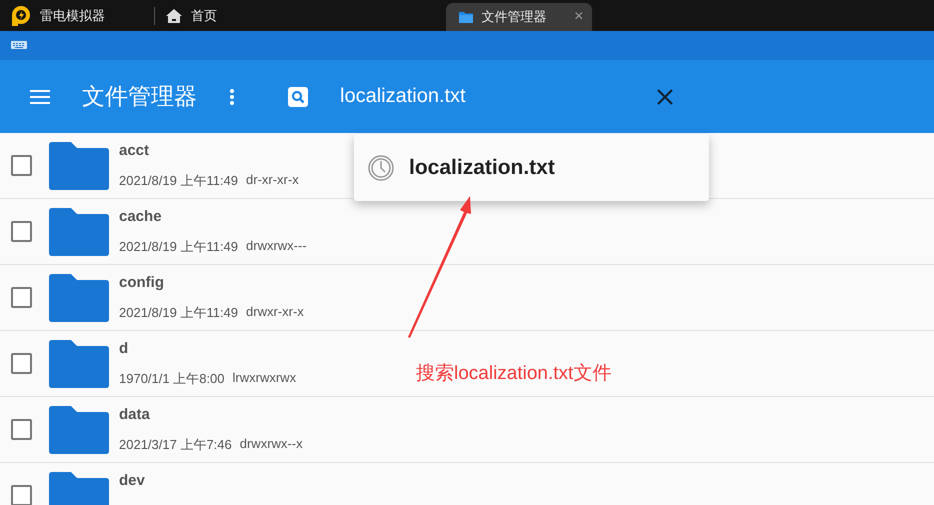 The image size is (934, 505). I want to click on clock-icon, so click(381, 167).